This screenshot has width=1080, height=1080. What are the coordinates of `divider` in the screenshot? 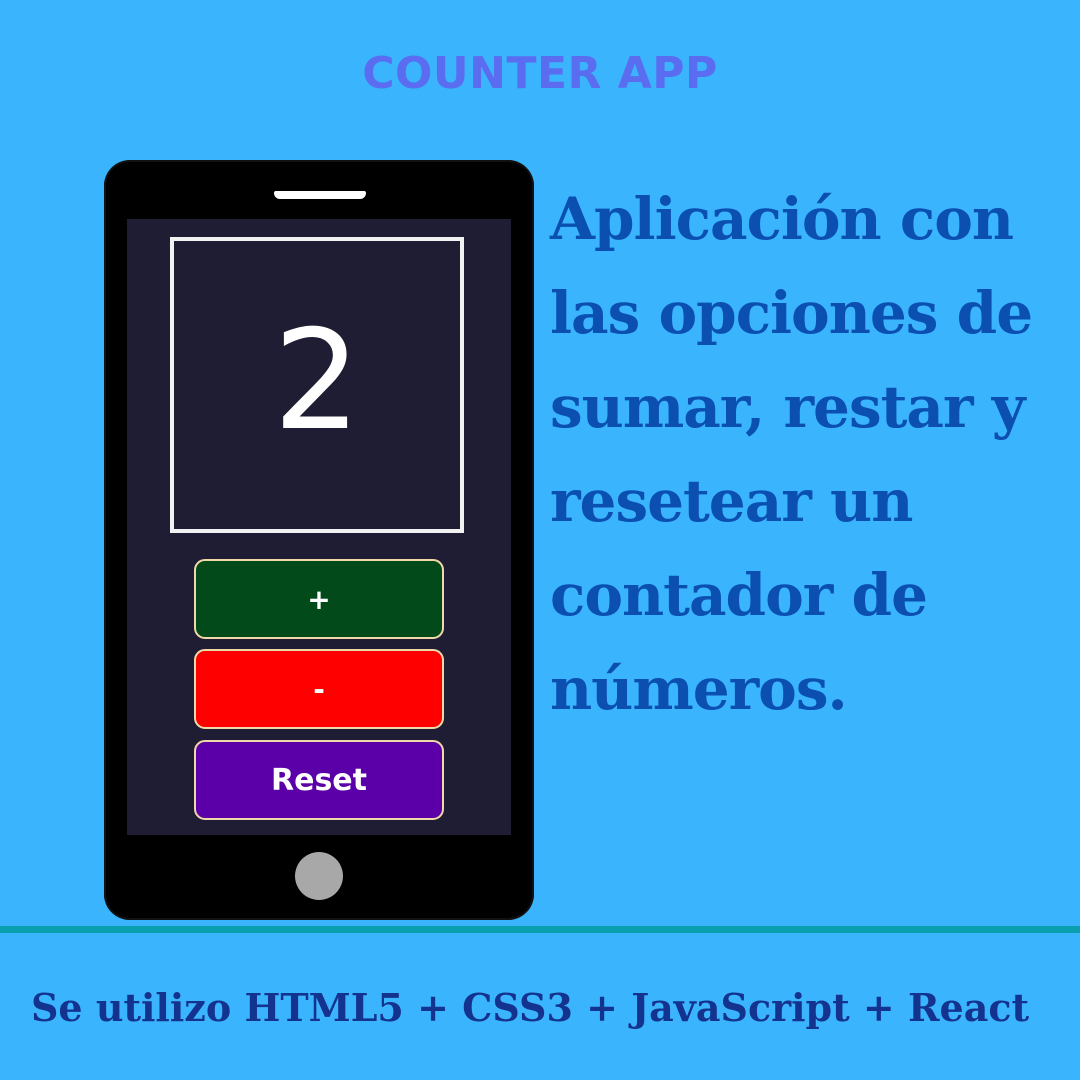 It's located at (540, 929).